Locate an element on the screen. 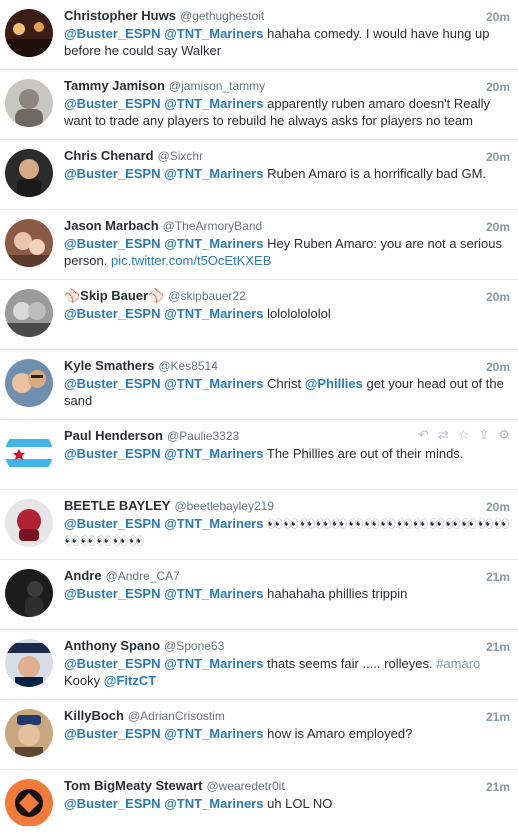 This screenshot has height=836, width=518. user-name: Andre is located at coordinates (83, 575).